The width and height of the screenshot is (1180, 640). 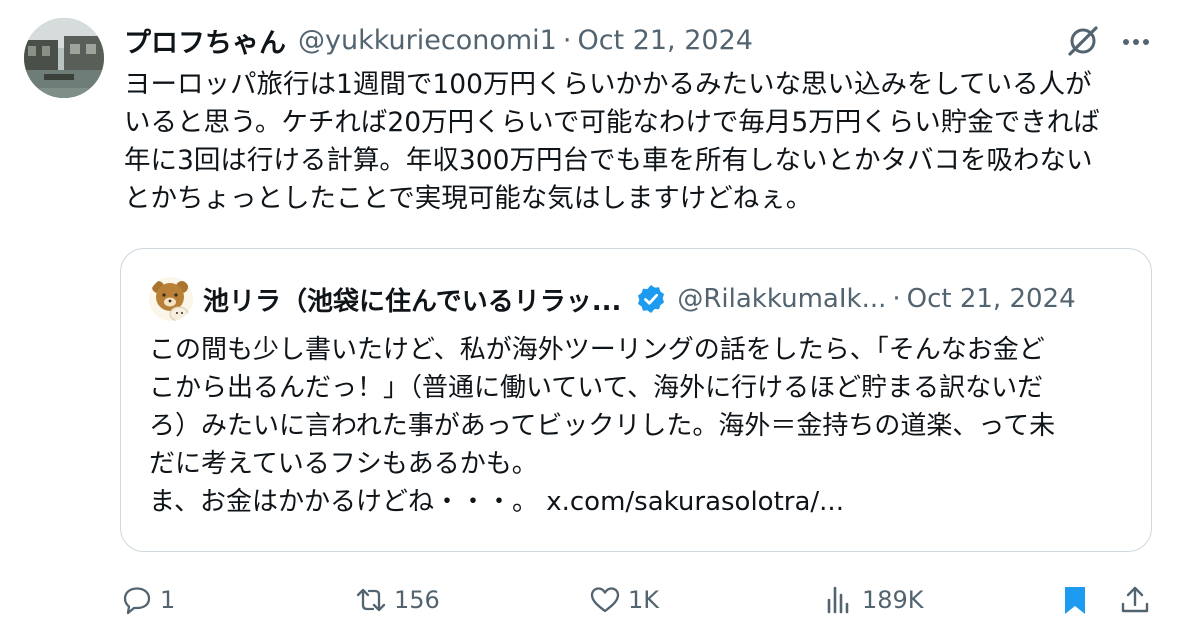 I want to click on quoted-tweet-date: Oct 21, 2024, so click(x=991, y=299).